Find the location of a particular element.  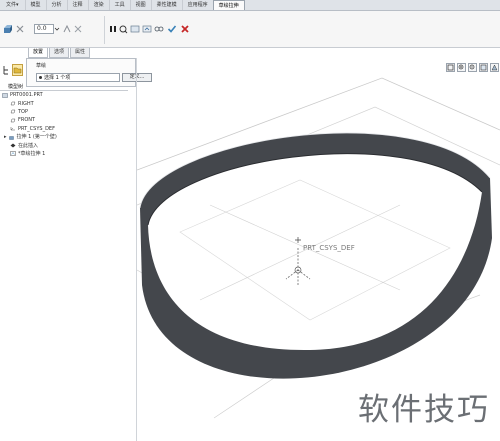

ribbon-separator is located at coordinates (104, 30).